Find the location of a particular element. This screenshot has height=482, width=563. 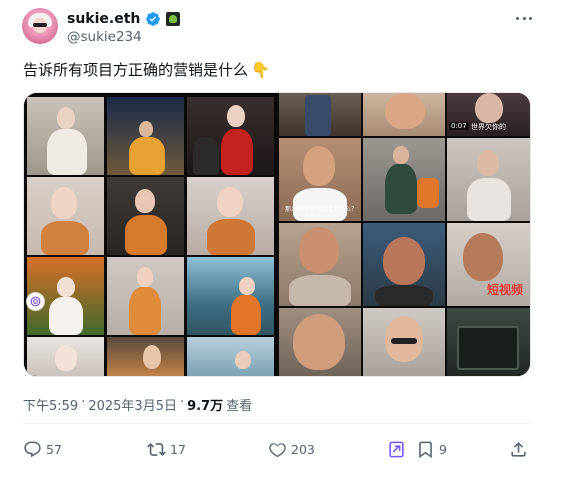

heart-icon is located at coordinates (277, 449).